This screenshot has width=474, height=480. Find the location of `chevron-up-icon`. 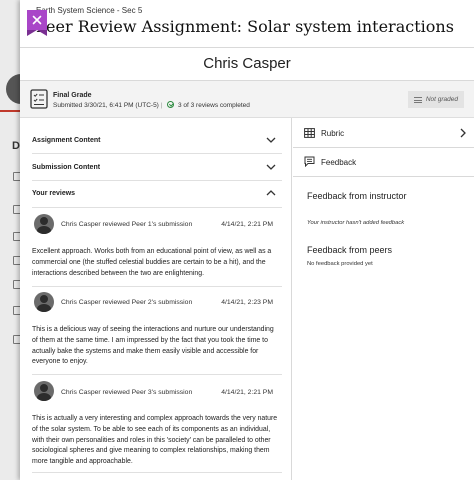

chevron-up-icon is located at coordinates (271, 193).